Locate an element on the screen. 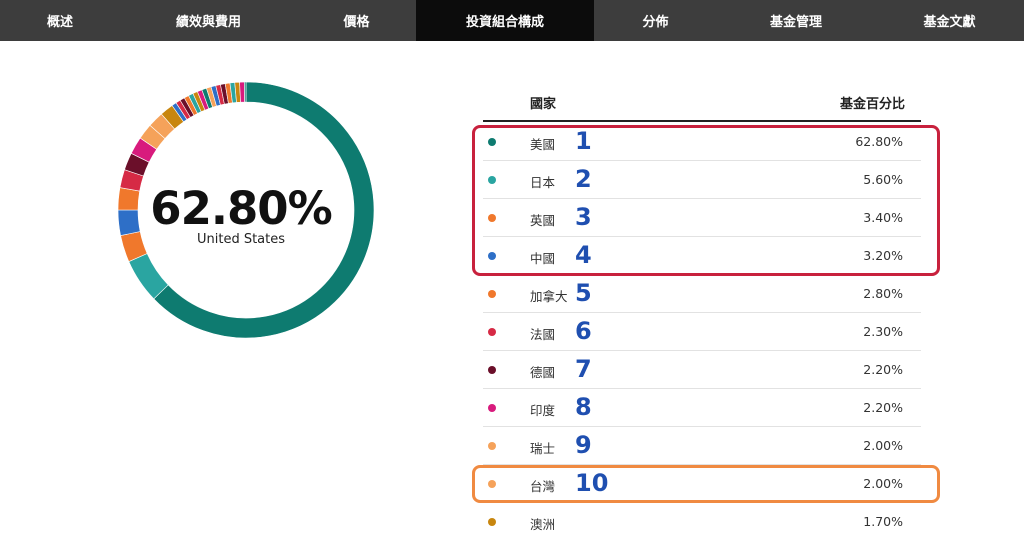 The image size is (1024, 541). table-row: 德國 7 2.20% is located at coordinates (702, 370).